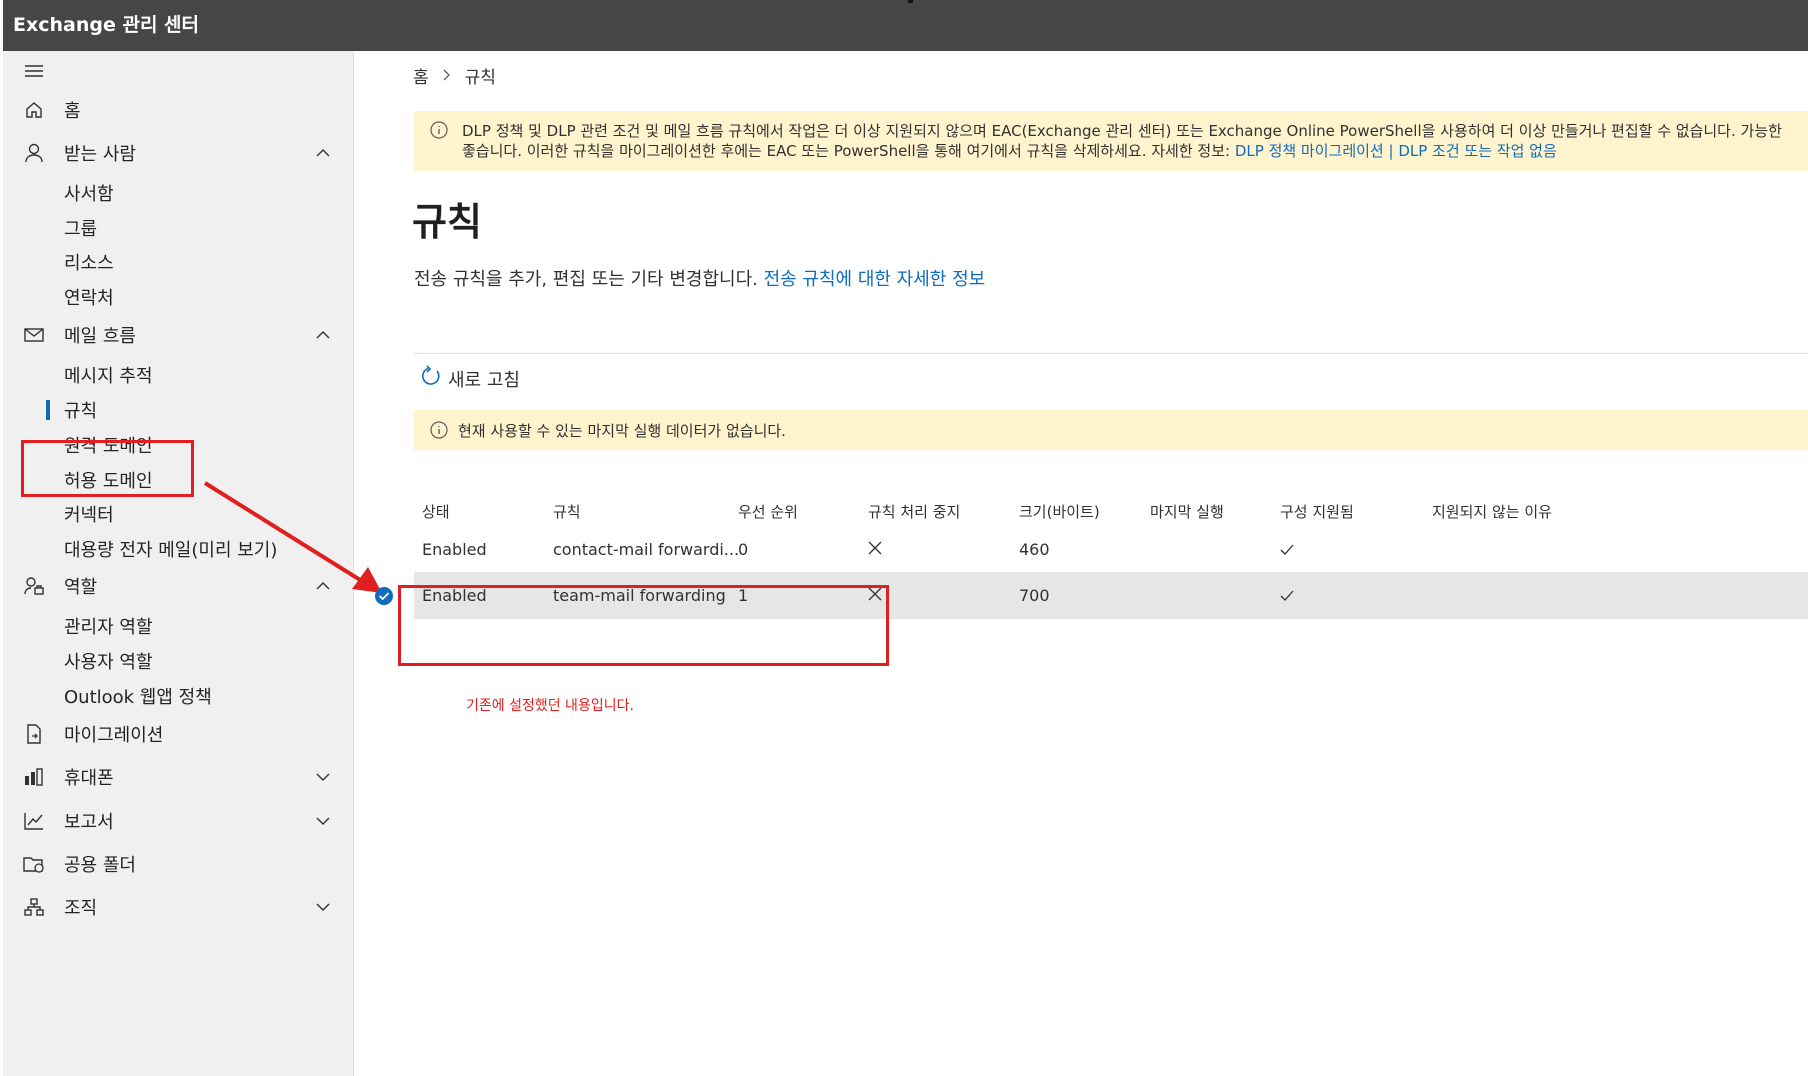 The image size is (1808, 1076). What do you see at coordinates (81, 908) in the screenshot?
I see `sidebar-item-label: 조직` at bounding box center [81, 908].